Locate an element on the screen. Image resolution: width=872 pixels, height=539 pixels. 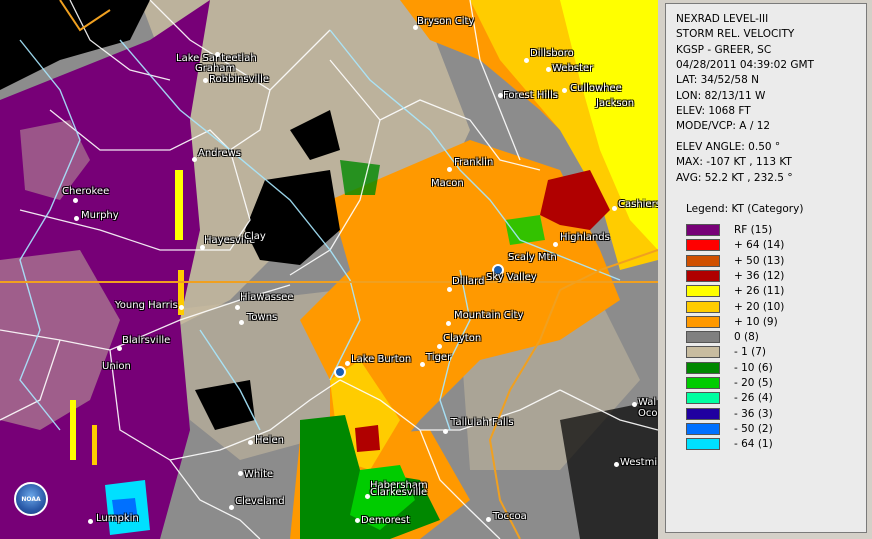
city-label: White is located at coordinates (259, 474).